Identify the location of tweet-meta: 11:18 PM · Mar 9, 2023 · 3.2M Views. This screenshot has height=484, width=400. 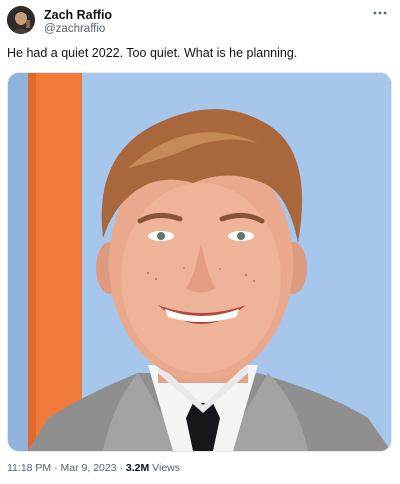
(93, 468).